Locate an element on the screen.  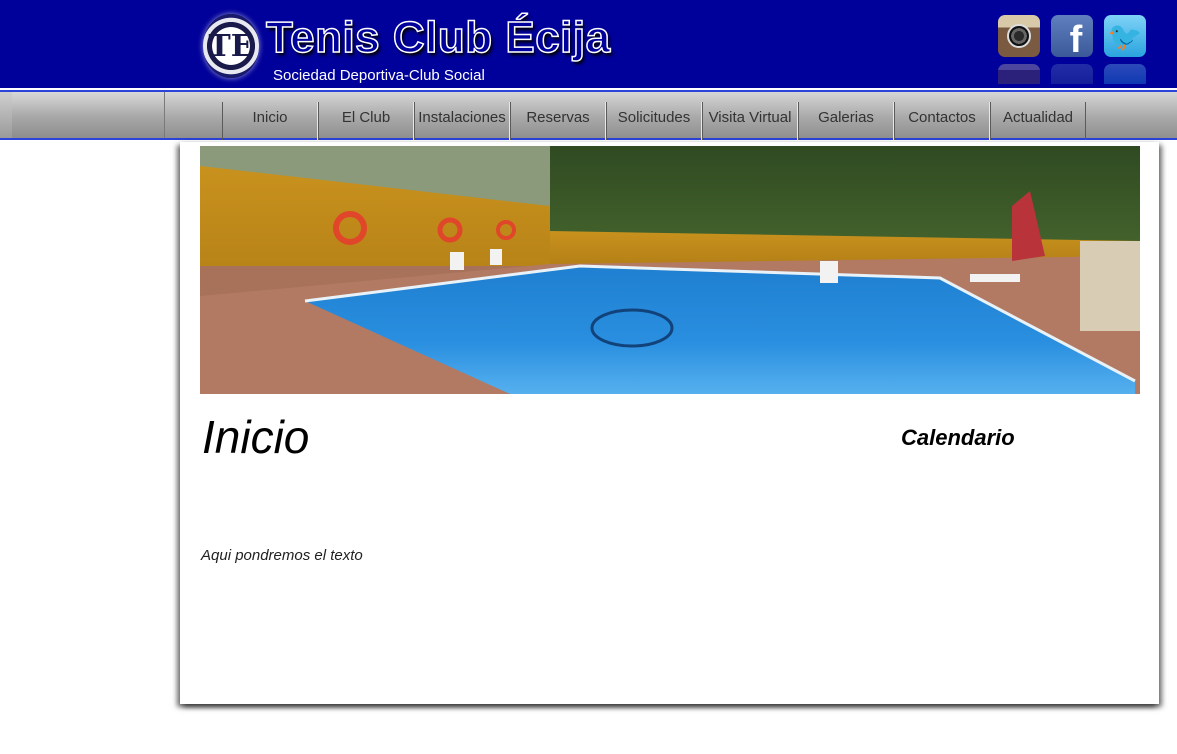
logo-monogram: TE is located at coordinates (231, 46).